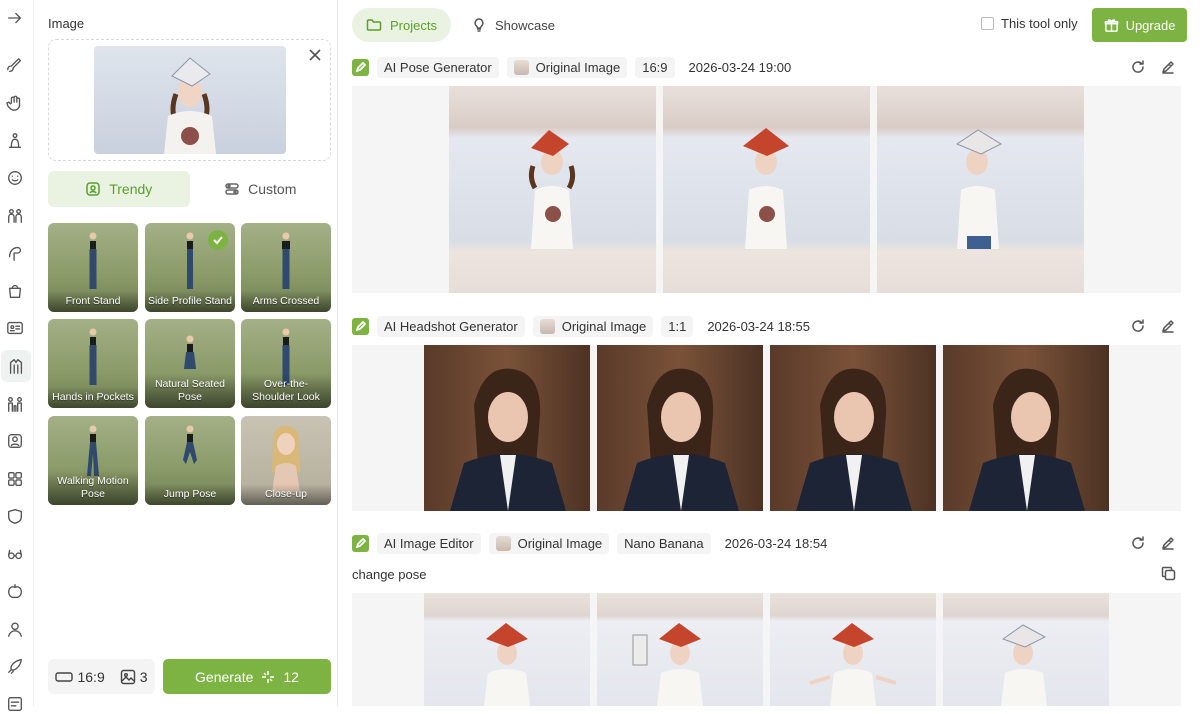 The image size is (1200, 714). Describe the element at coordinates (127, 676) in the screenshot. I see `image-count-icon` at that location.